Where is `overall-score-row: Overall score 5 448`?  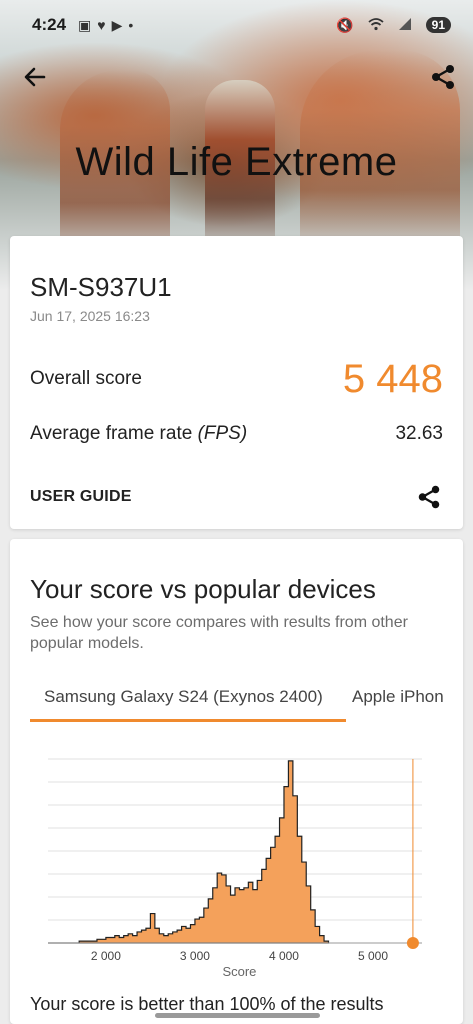
overall-score-row: Overall score 5 448 is located at coordinates (236, 379).